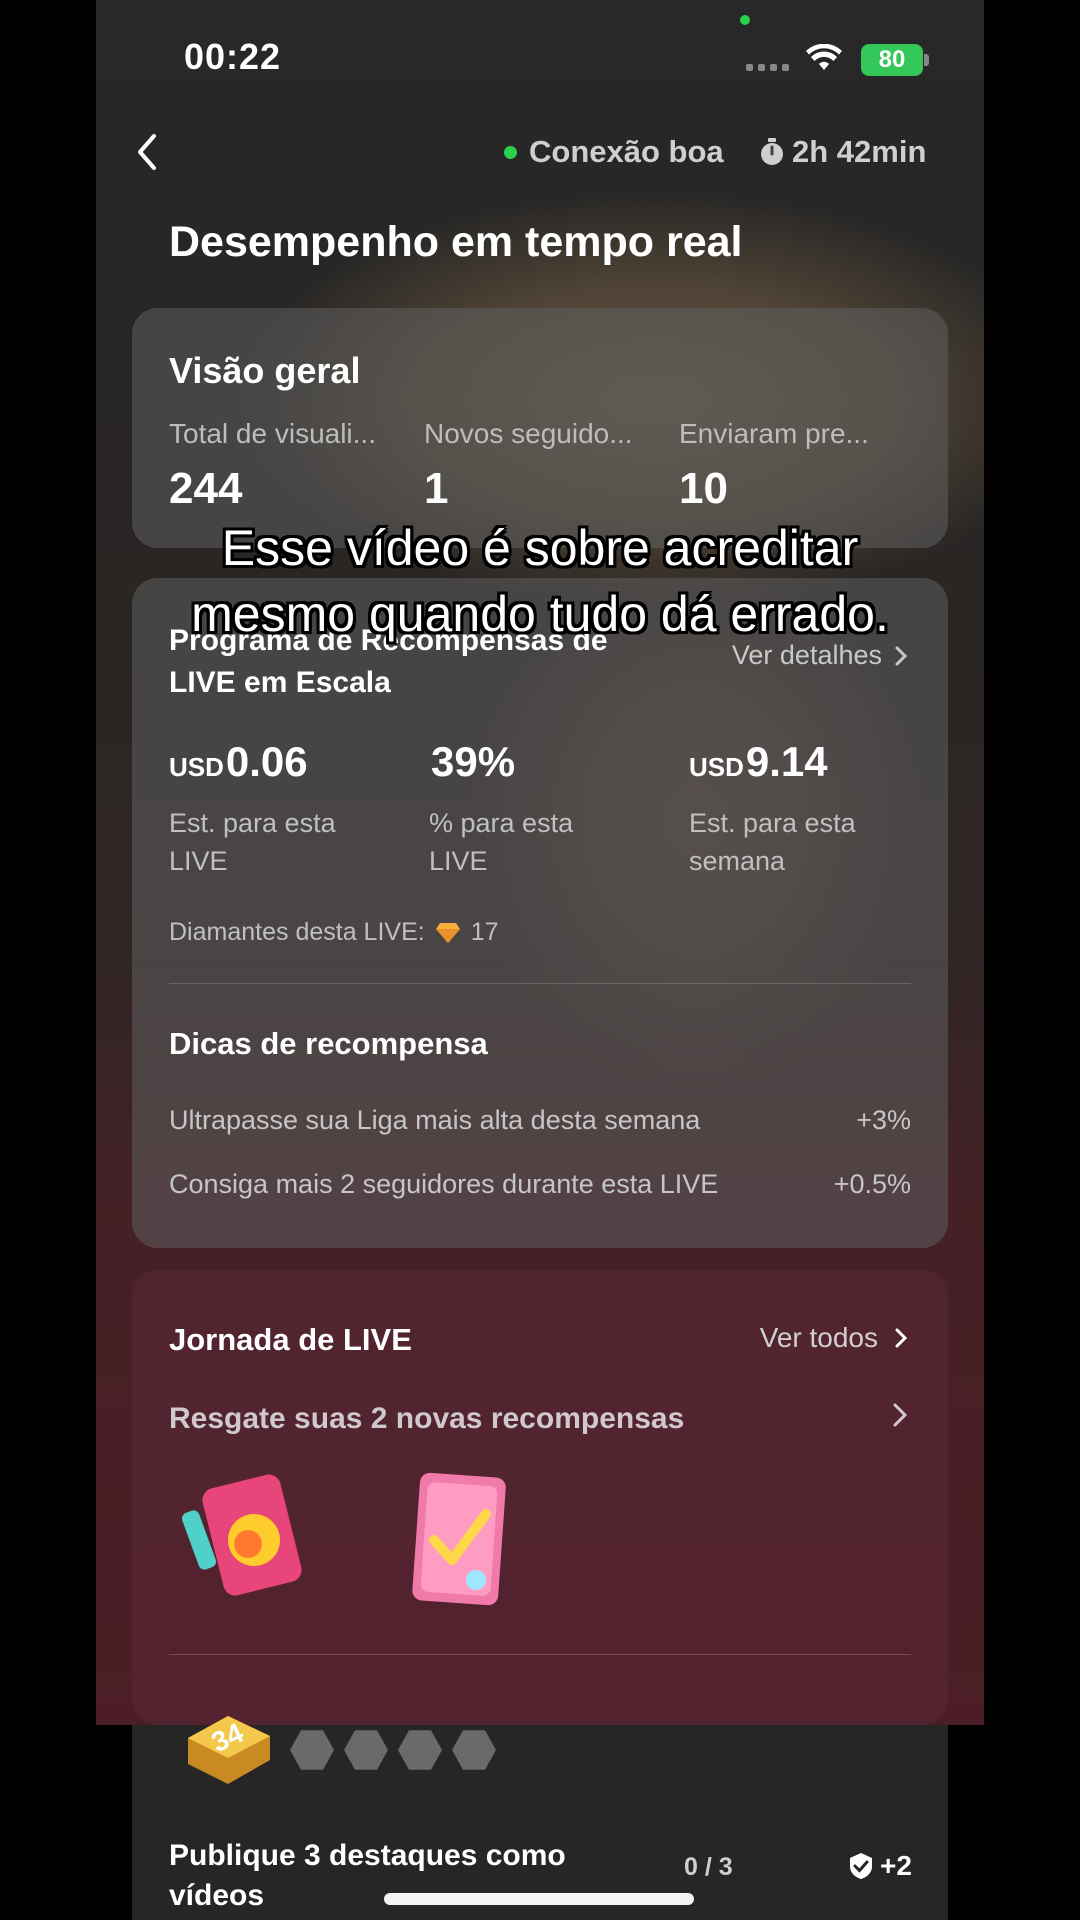 Image resolution: width=1080 pixels, height=1920 pixels. I want to click on task-progress-text: 0 / 3, so click(708, 1867).